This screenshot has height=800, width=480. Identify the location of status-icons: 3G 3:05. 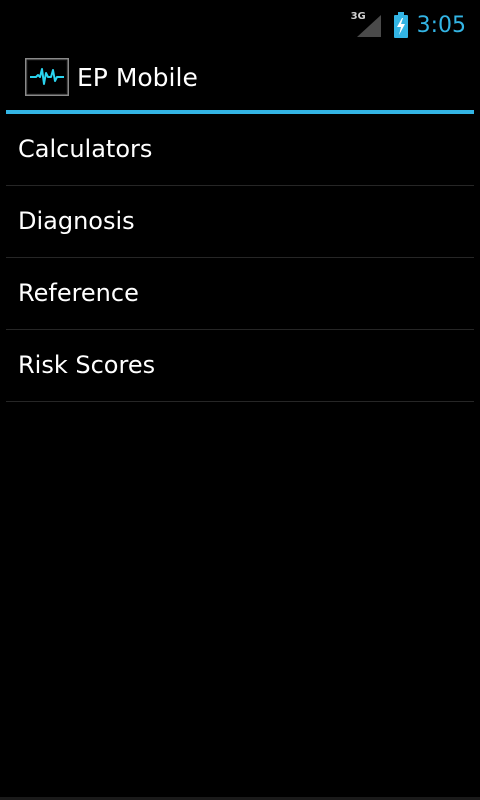
(408, 25).